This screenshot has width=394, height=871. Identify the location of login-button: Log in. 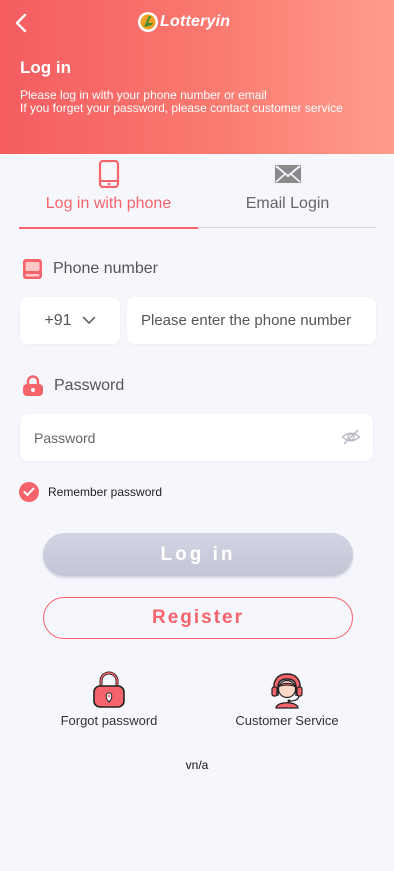
(198, 554).